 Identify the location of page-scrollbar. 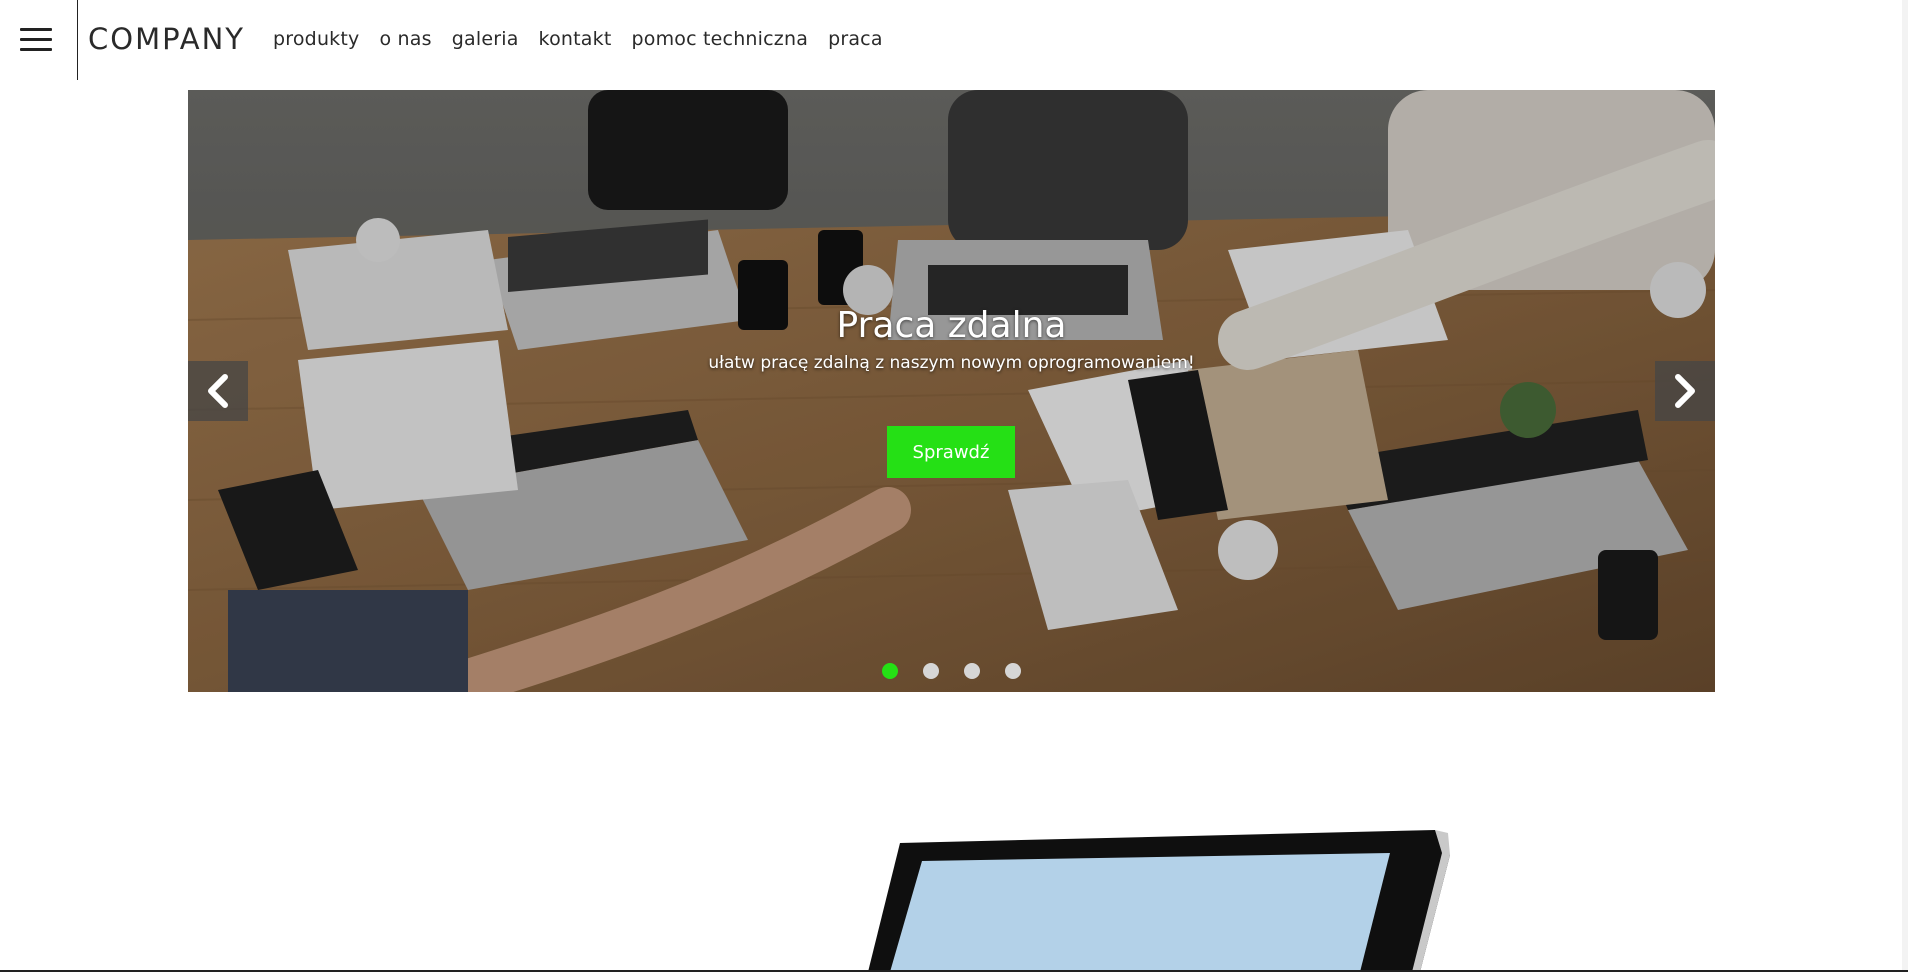
(1905, 486).